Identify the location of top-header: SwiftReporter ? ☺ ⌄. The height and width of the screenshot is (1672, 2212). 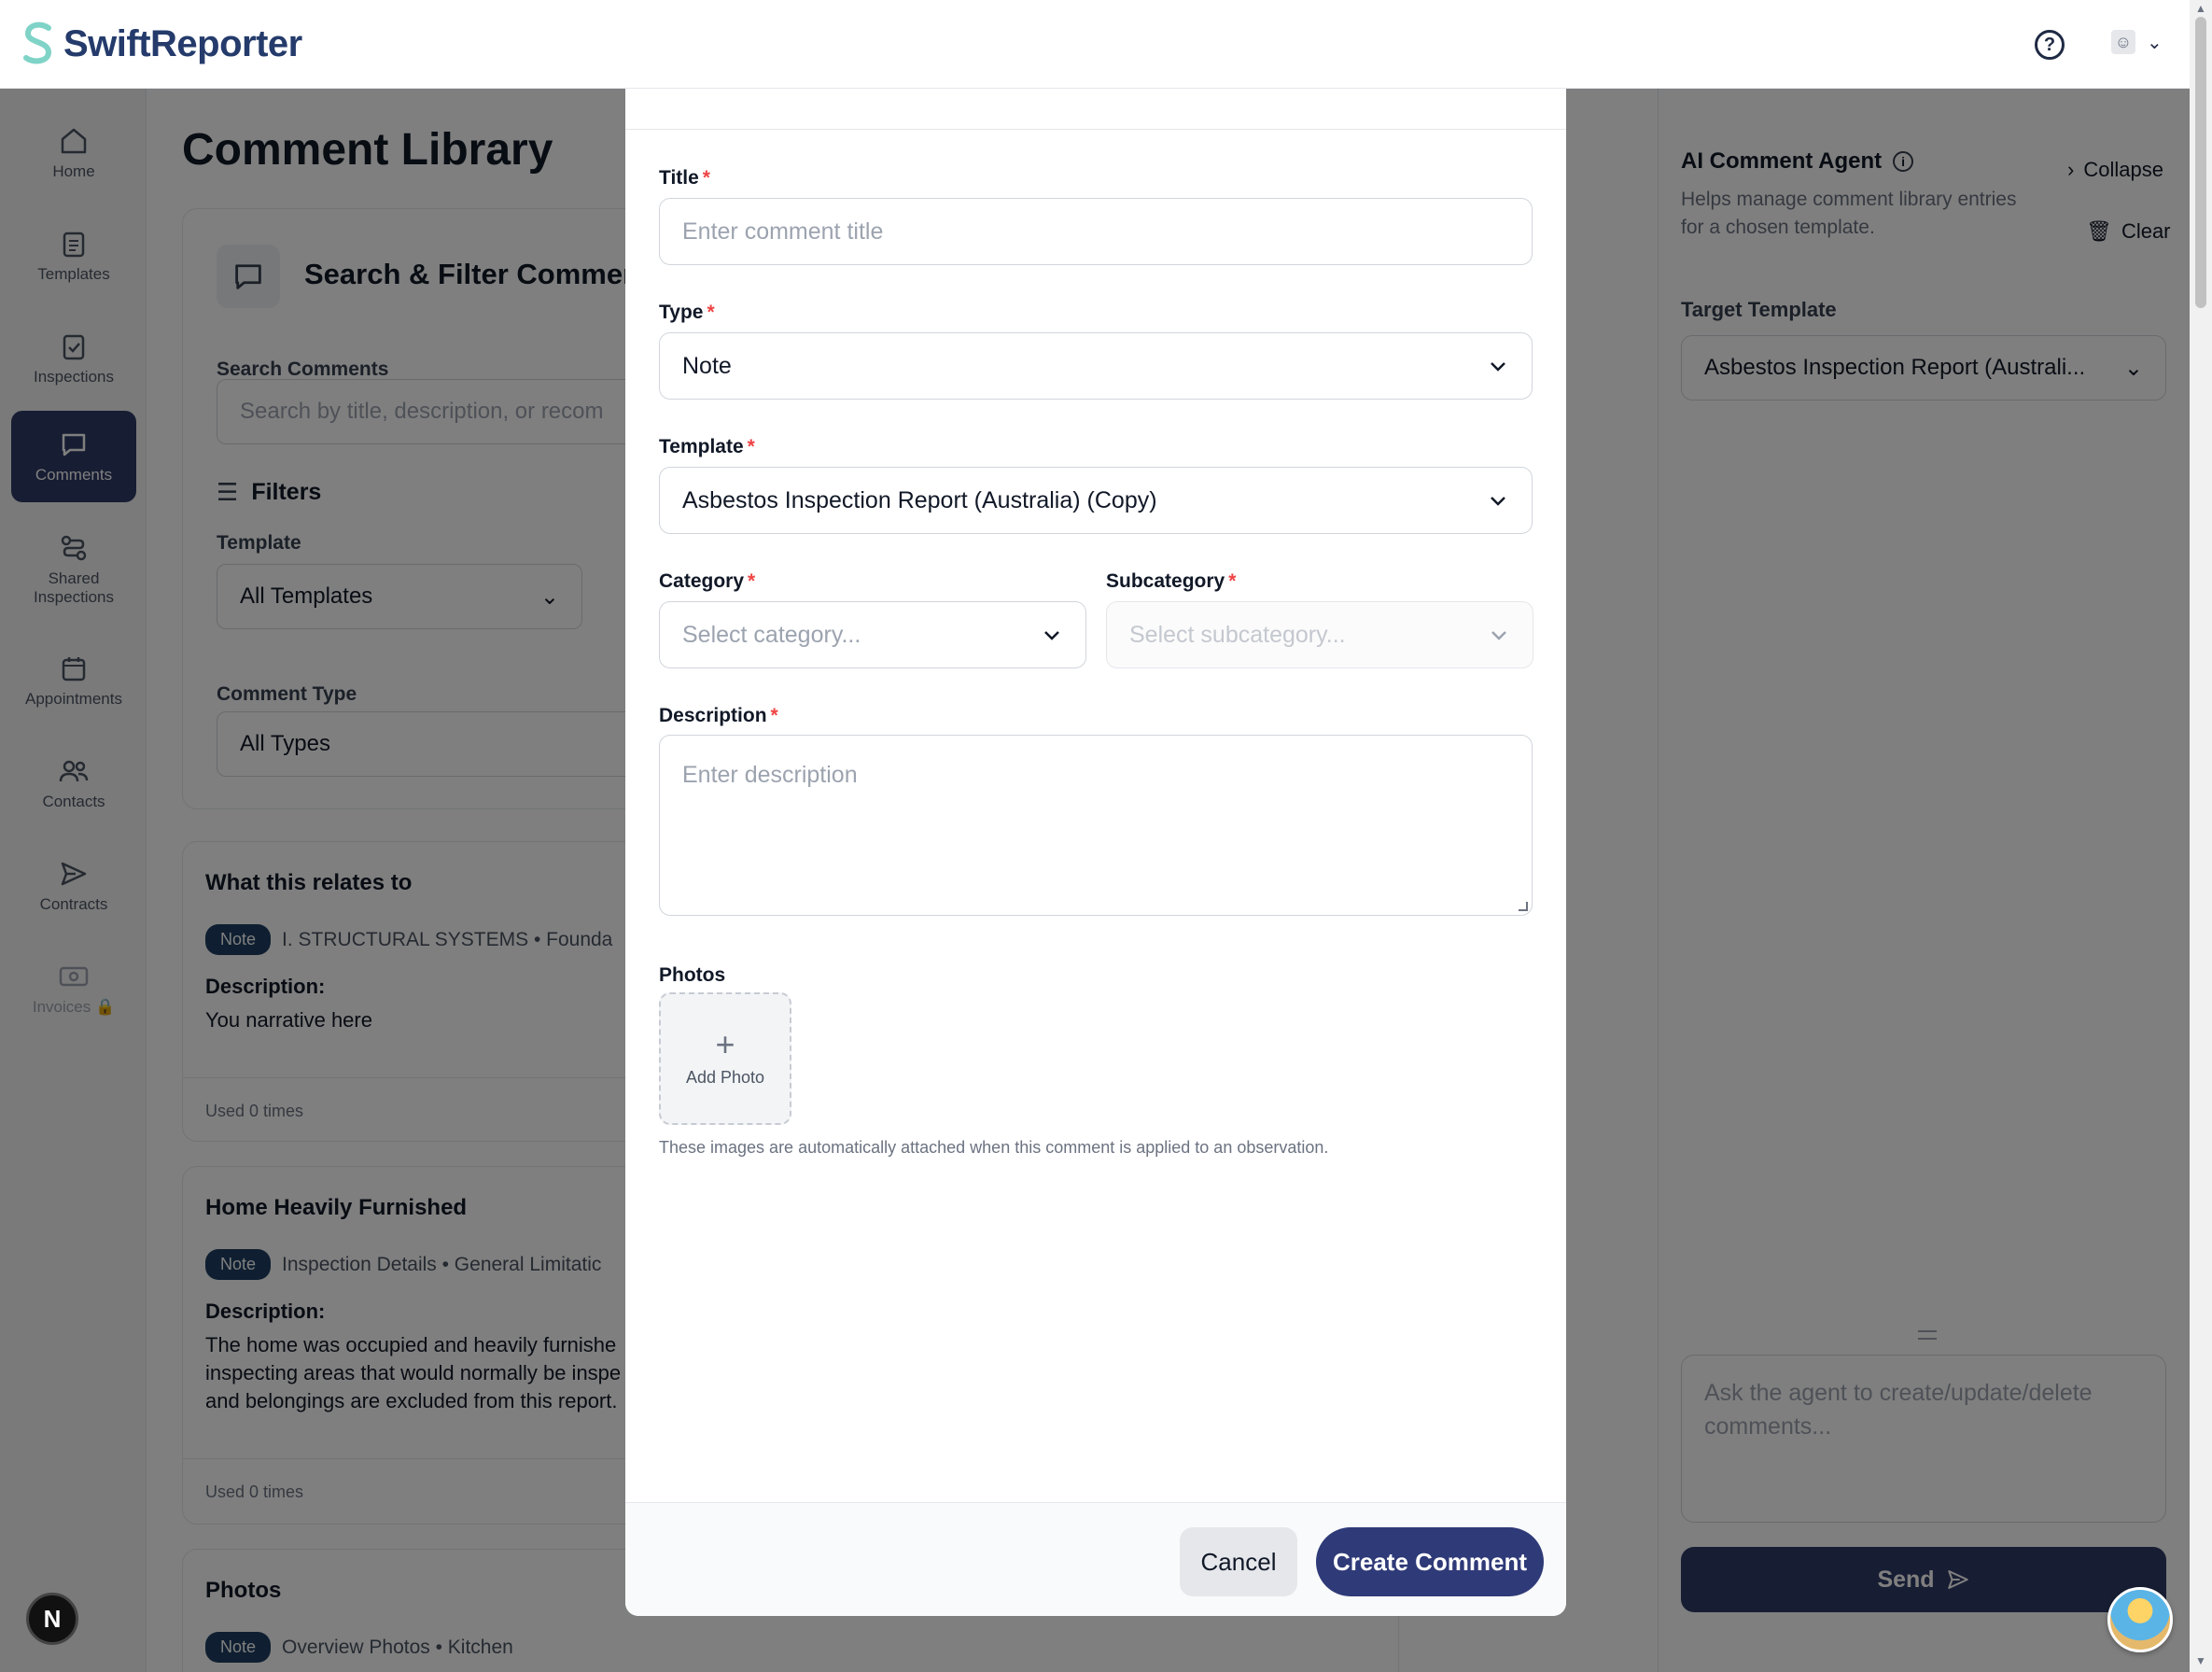
(1095, 44).